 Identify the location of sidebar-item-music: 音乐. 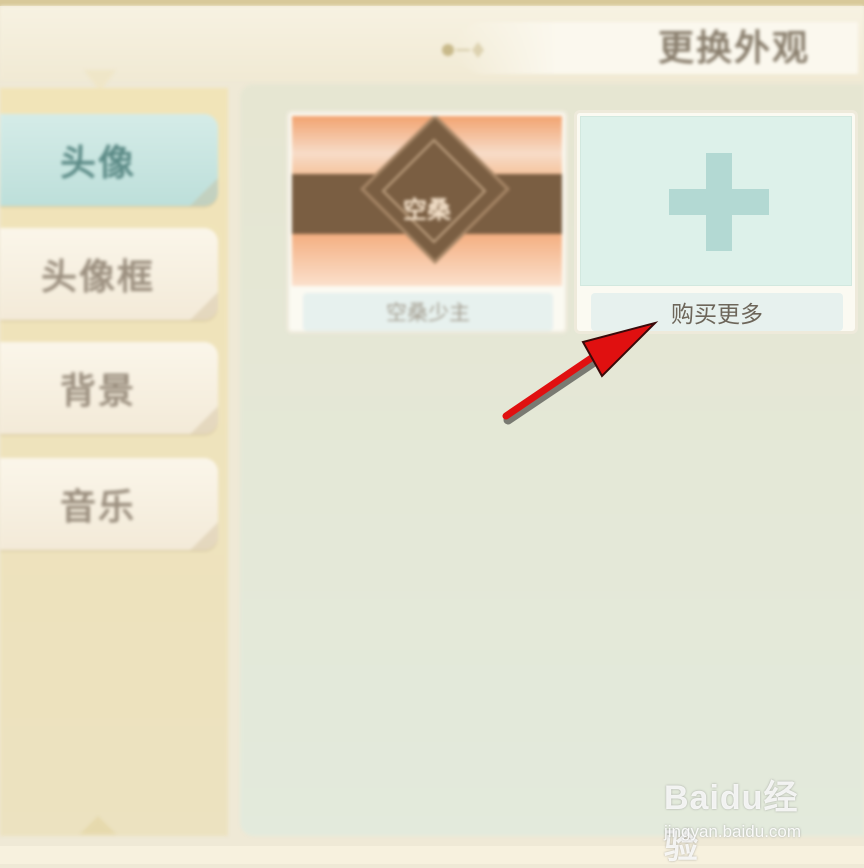
(109, 504).